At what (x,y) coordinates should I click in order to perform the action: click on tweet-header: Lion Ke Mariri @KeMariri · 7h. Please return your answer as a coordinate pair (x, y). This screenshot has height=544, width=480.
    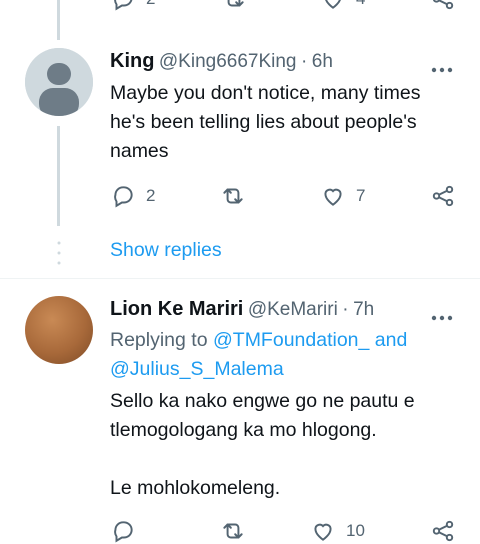
    Looking at the image, I should click on (242, 309).